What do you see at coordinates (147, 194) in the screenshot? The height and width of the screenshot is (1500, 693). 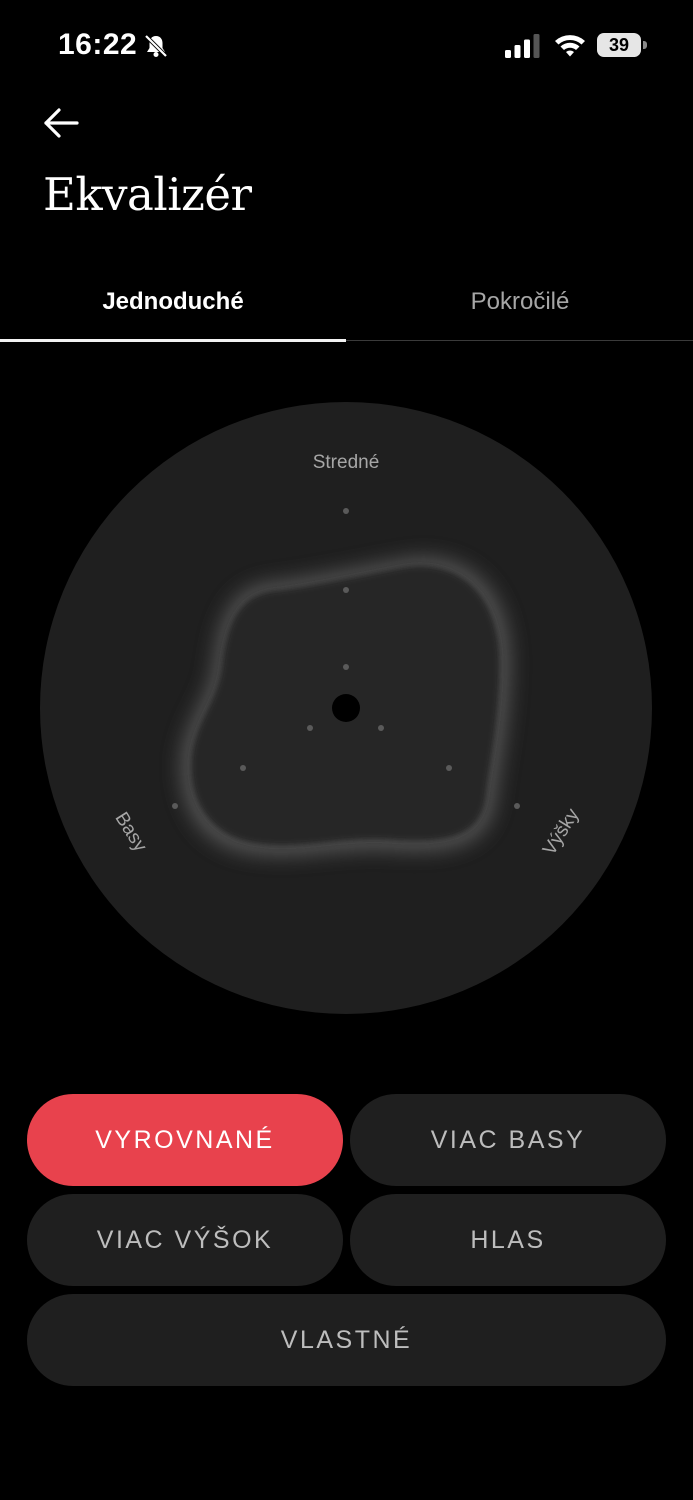 I see `page-title: Ekvalizér` at bounding box center [147, 194].